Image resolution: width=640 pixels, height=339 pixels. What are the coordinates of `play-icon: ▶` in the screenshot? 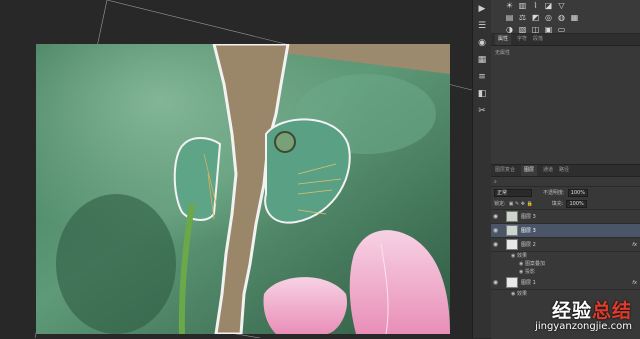 It's located at (482, 9).